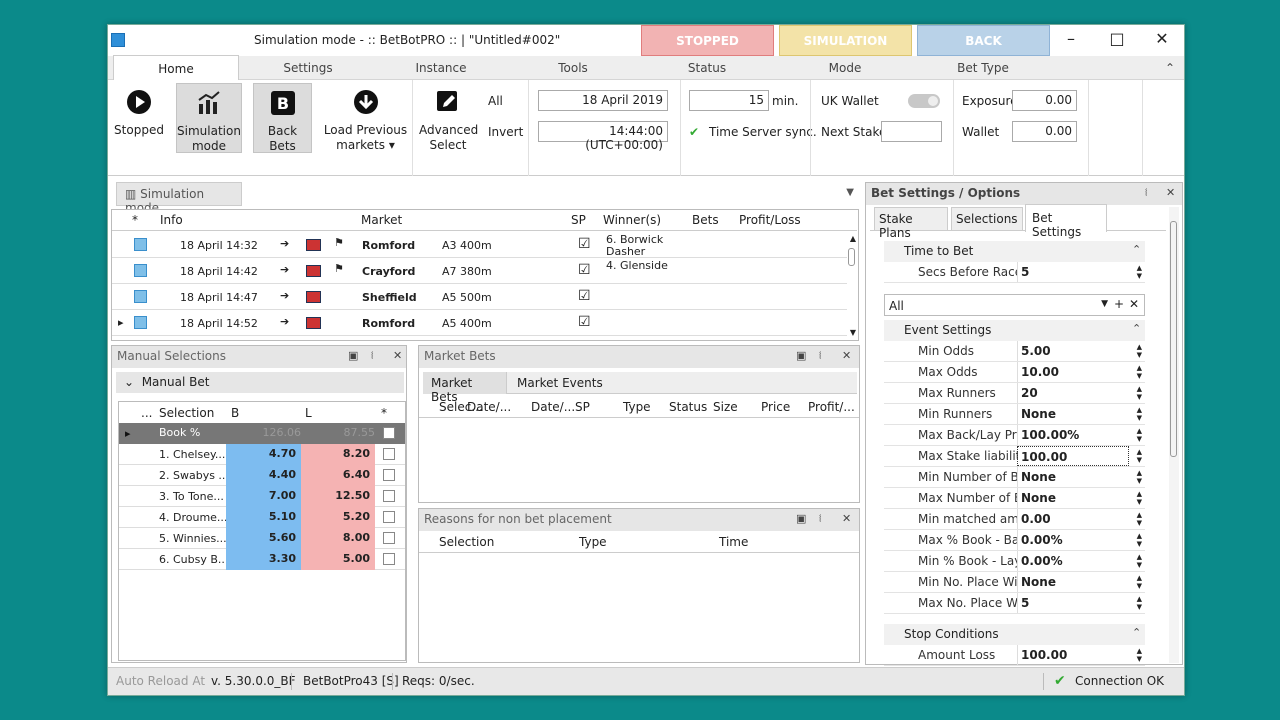  Describe the element at coordinates (1014, 519) in the screenshot. I see `setting-row: Min matched amo 0.00 ▲ ▼` at that location.